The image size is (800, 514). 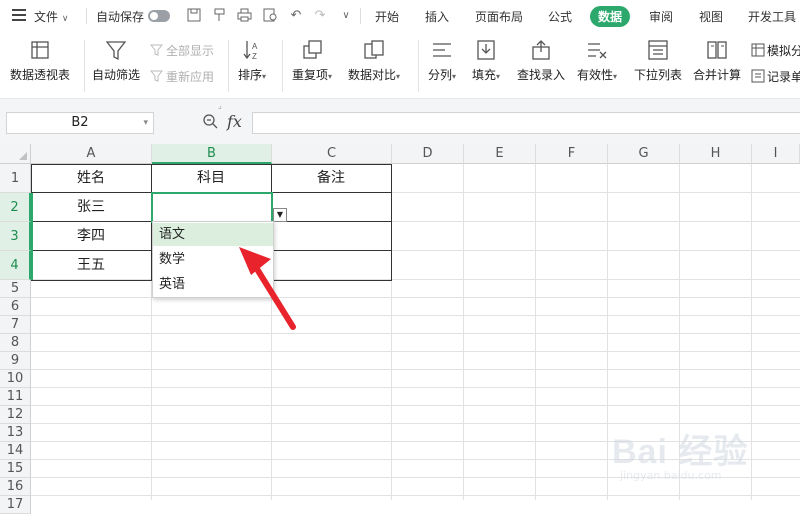 I want to click on sort-button: AZ 排序▾, so click(x=252, y=60).